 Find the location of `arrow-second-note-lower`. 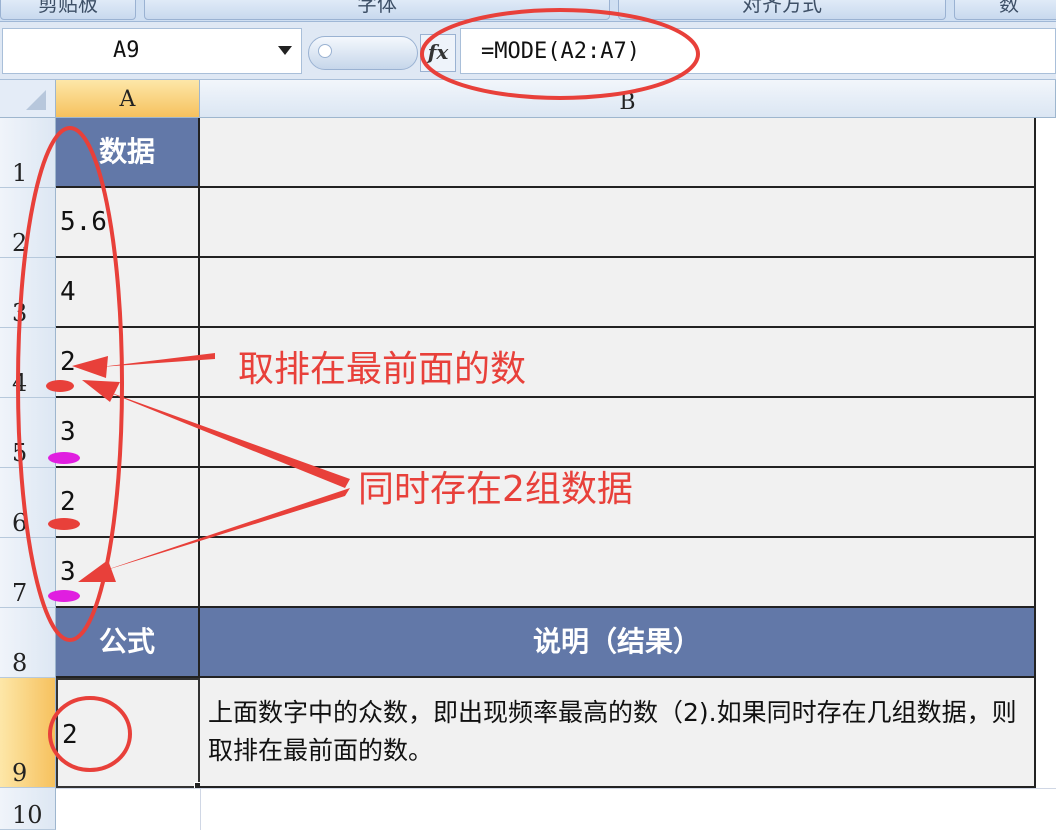

arrow-second-note-lower is located at coordinates (225, 530).